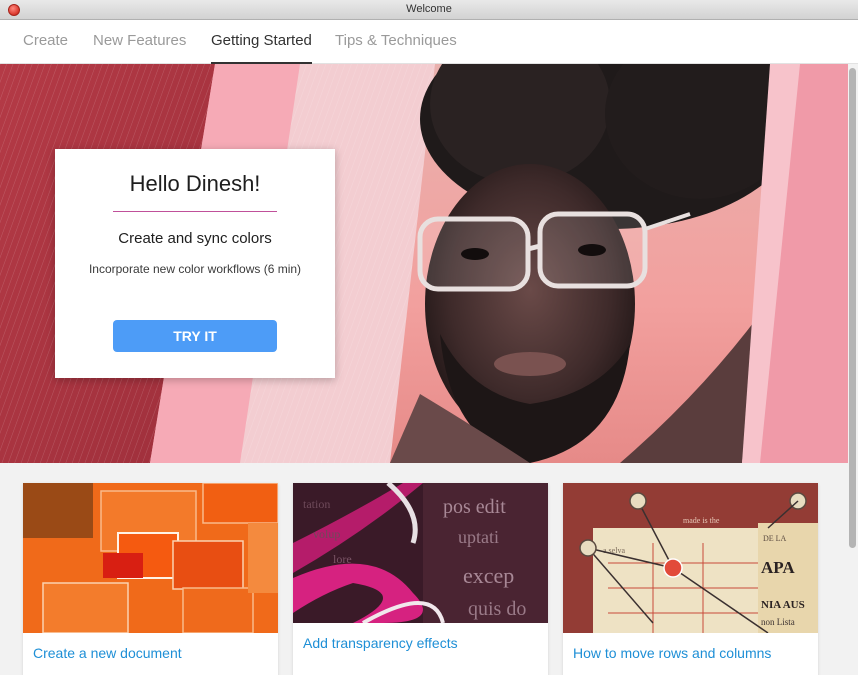 This screenshot has width=858, height=675. I want to click on tutorial-description: Incorporate new color workflows (6 min), so click(195, 269).